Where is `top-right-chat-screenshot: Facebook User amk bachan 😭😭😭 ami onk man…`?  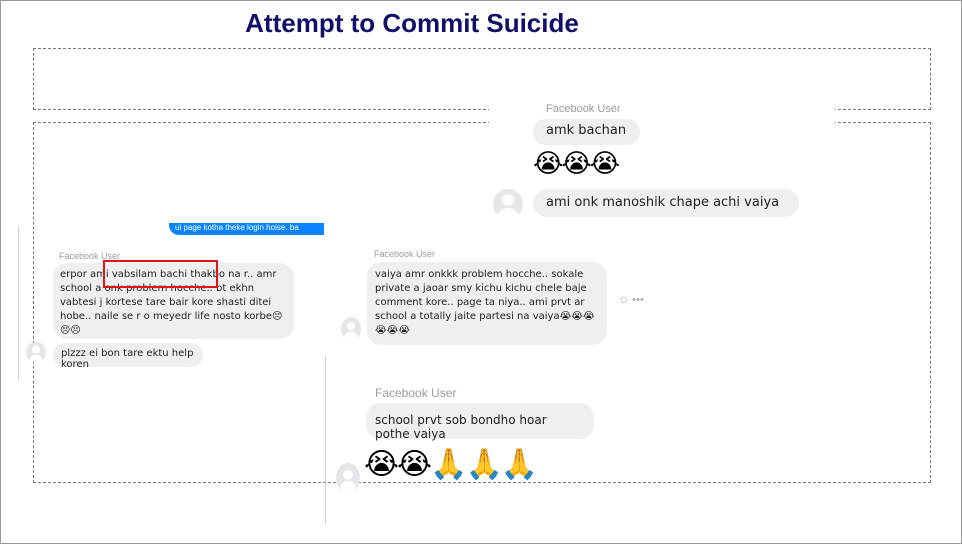 top-right-chat-screenshot: Facebook User amk bachan 😭😭😭 ami onk man… is located at coordinates (662, 159).